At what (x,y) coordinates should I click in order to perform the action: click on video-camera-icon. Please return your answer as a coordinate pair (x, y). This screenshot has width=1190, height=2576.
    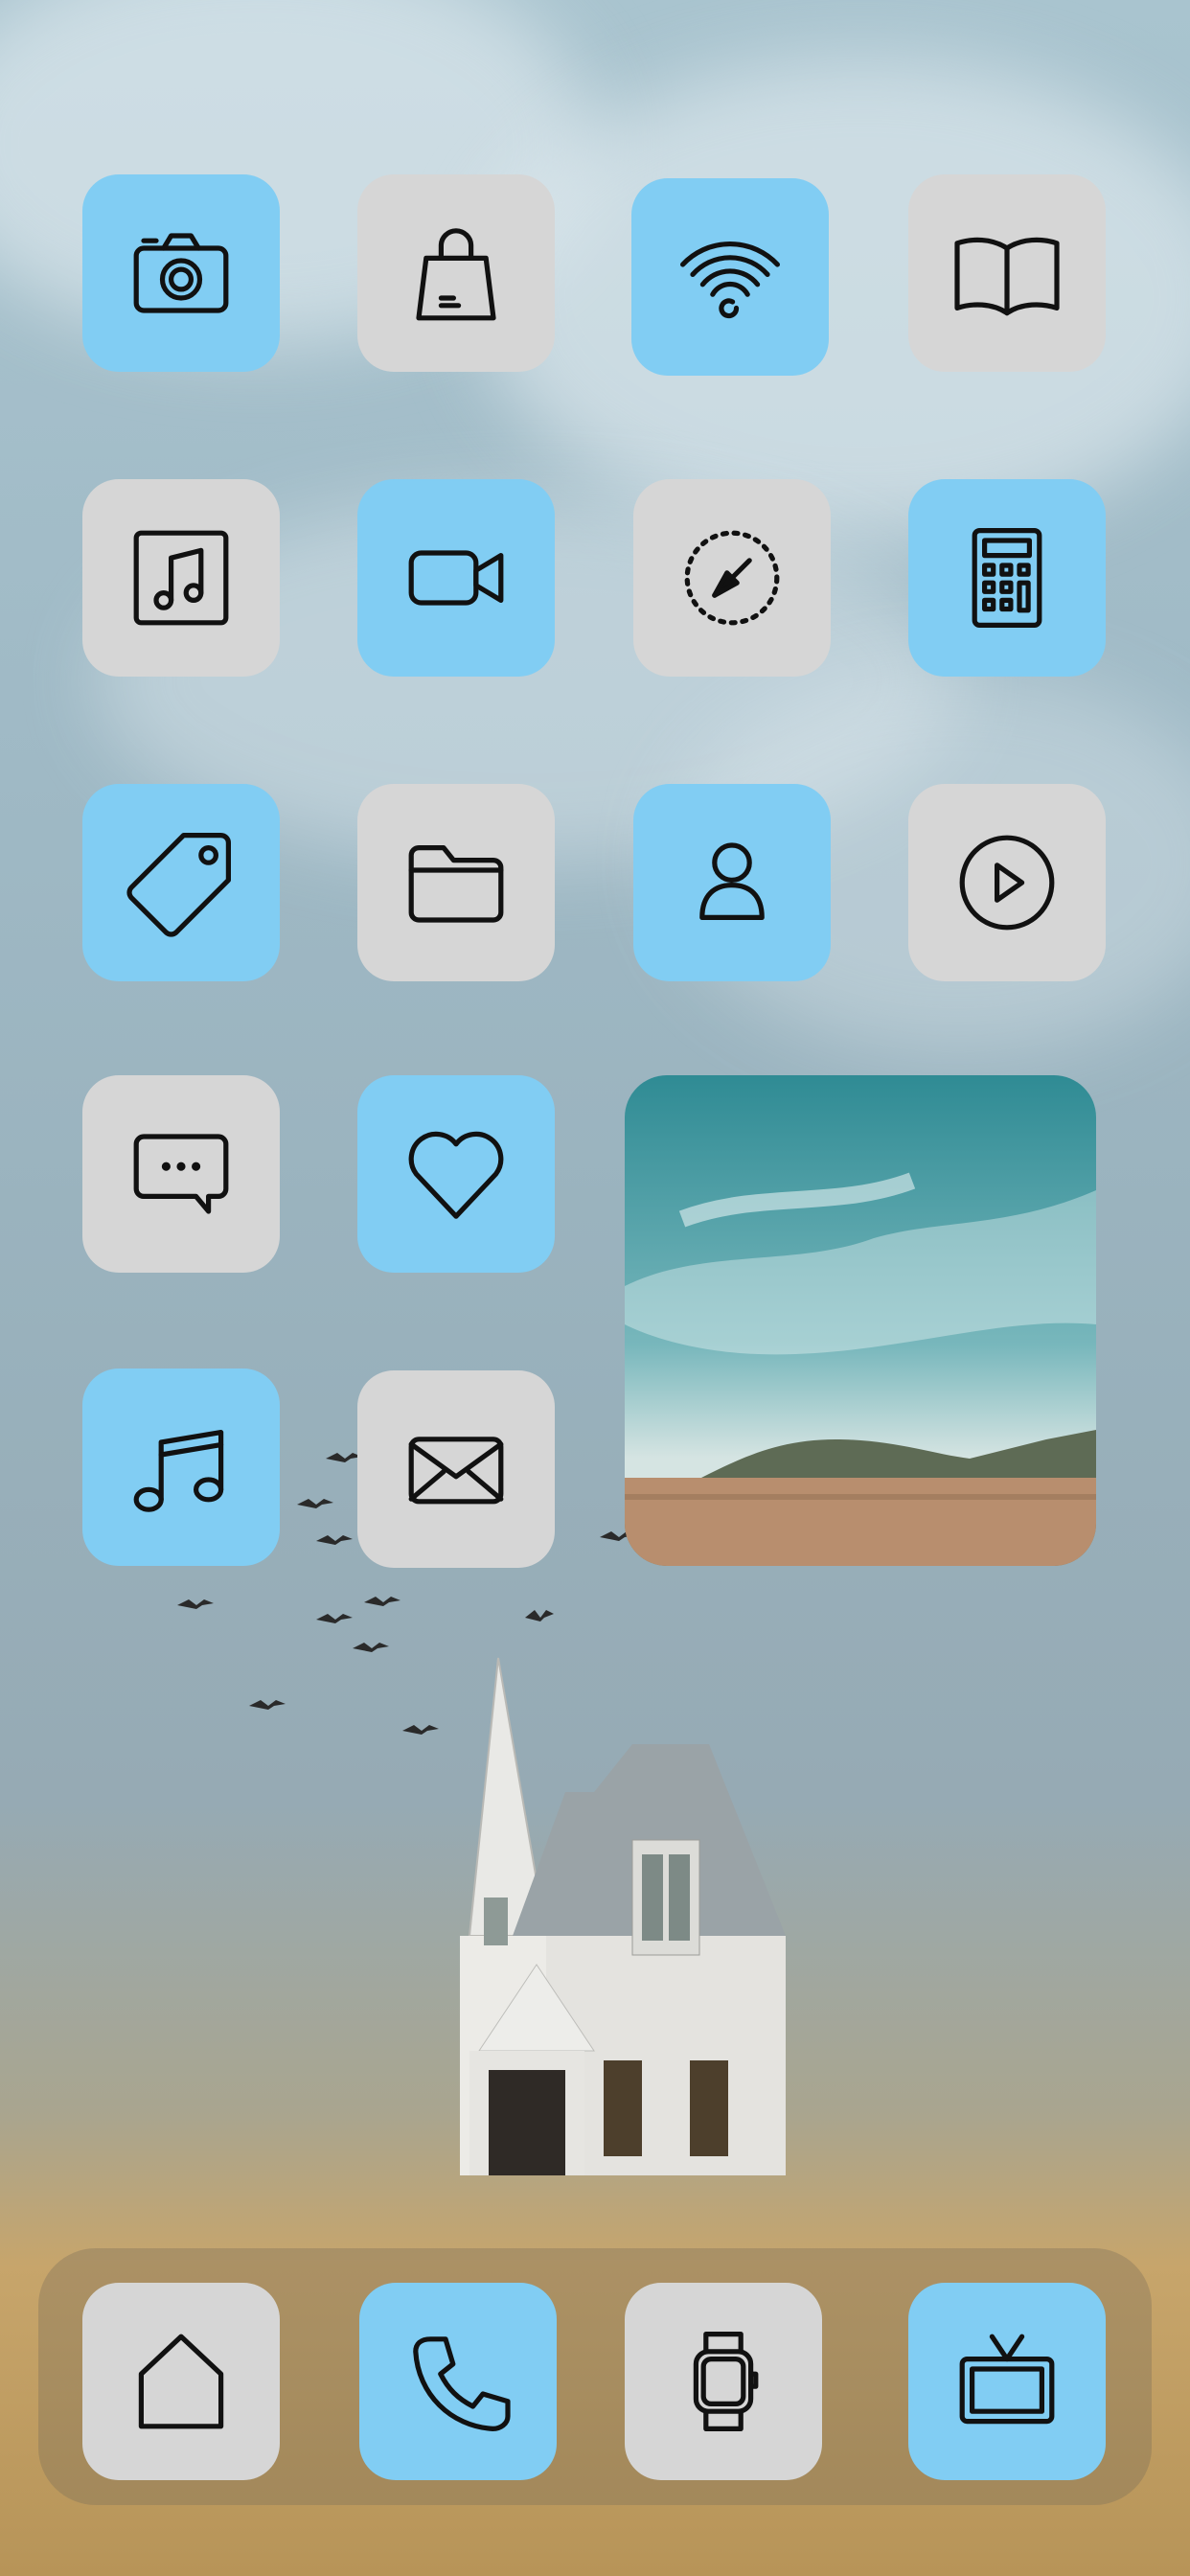
    Looking at the image, I should click on (456, 578).